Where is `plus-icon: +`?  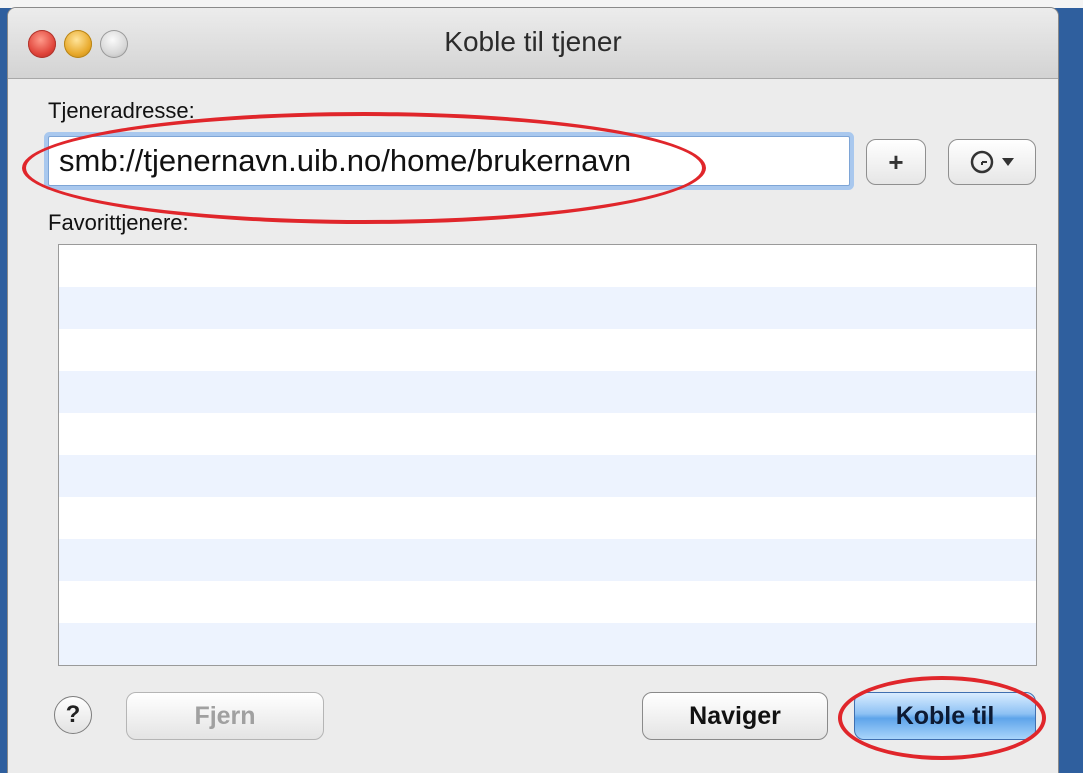 plus-icon: + is located at coordinates (896, 161).